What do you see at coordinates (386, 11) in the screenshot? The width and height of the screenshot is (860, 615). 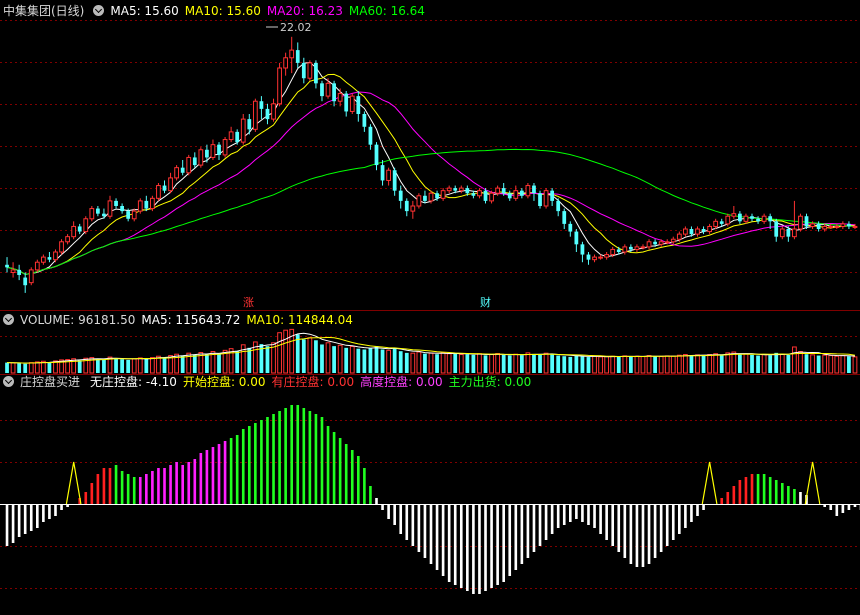 I see `ma60-readout: MA60: 16.64` at bounding box center [386, 11].